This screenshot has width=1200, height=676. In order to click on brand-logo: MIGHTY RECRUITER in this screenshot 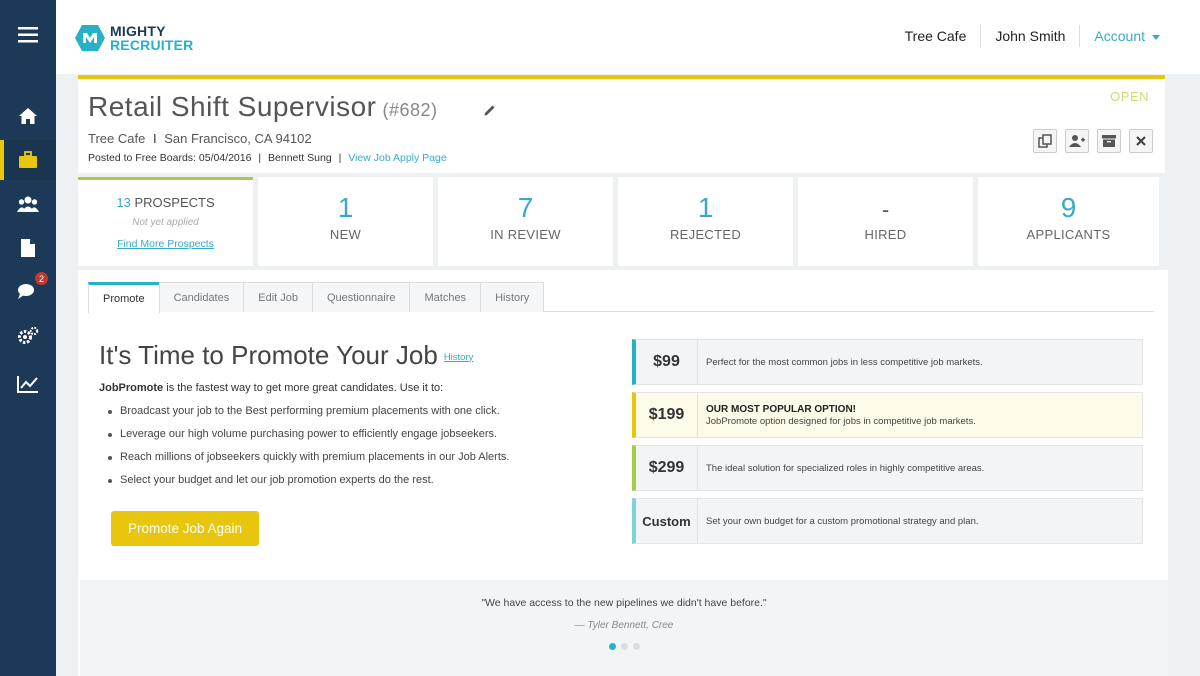, I will do `click(133, 38)`.